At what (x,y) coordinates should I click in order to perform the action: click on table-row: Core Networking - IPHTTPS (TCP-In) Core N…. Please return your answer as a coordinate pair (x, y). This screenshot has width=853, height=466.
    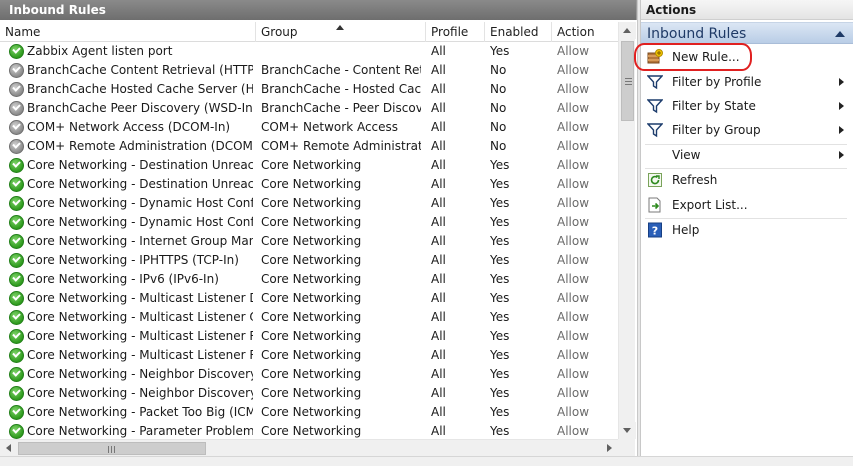
    Looking at the image, I should click on (309, 260).